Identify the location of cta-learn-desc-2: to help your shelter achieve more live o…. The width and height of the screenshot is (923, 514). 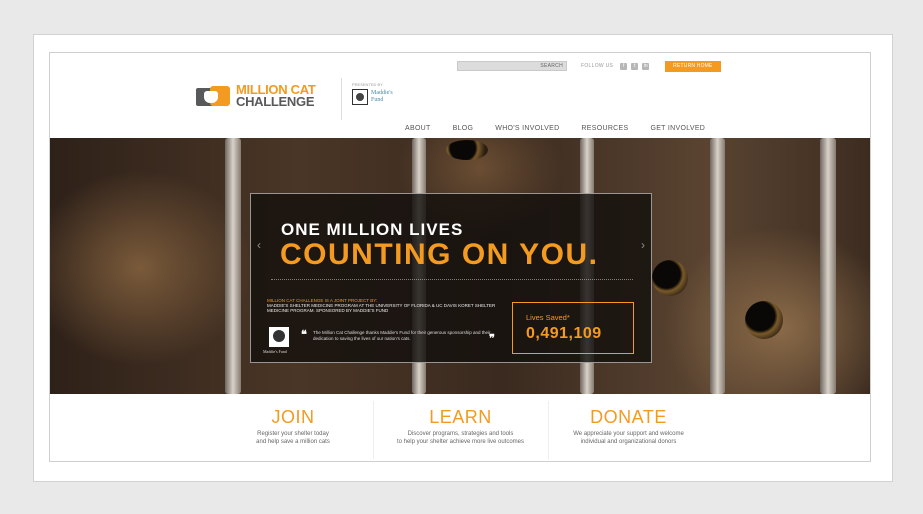
(460, 441).